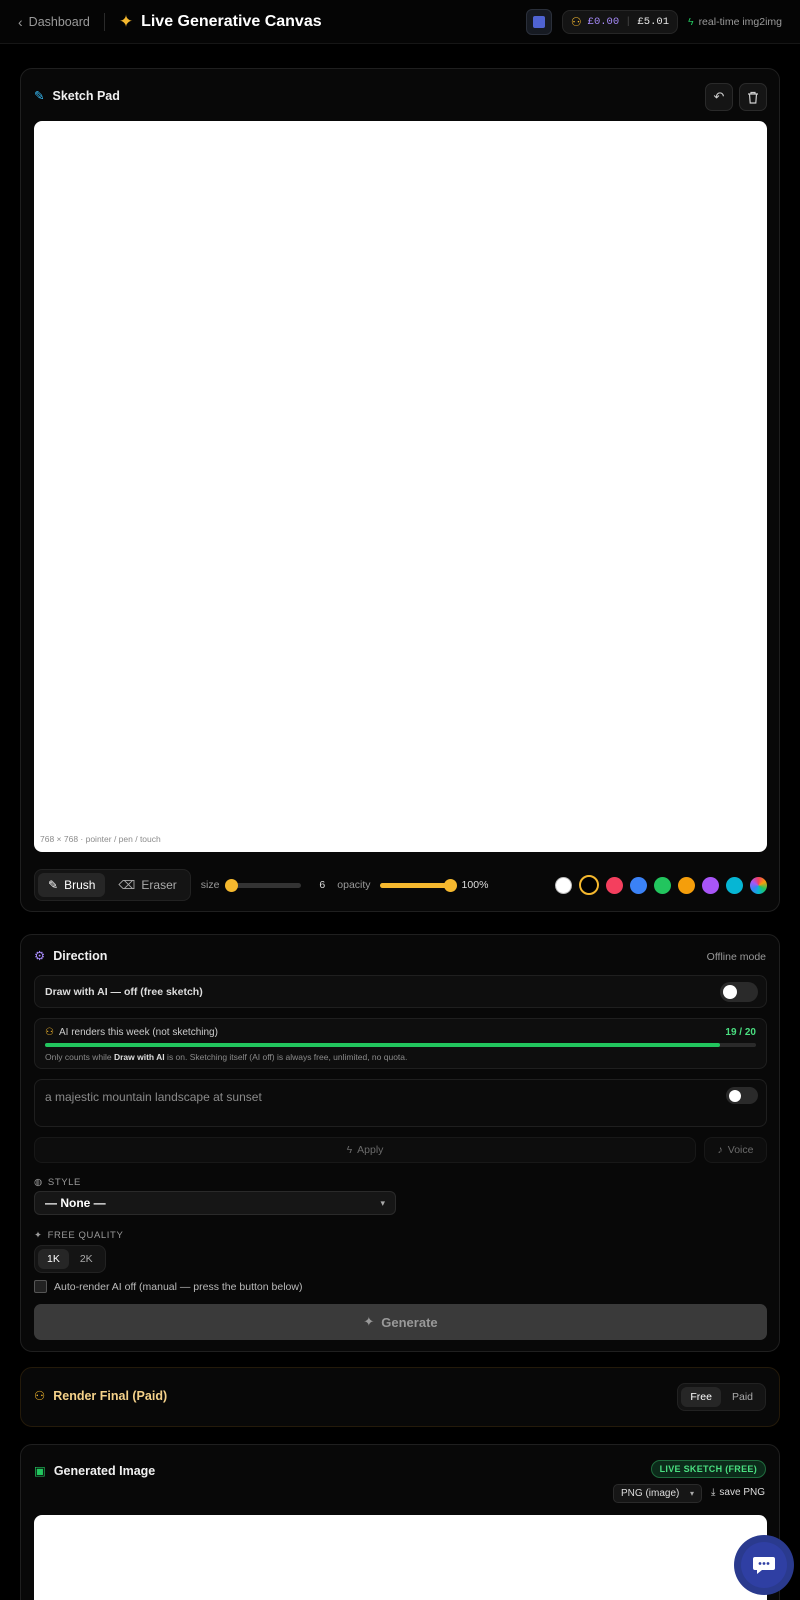 The height and width of the screenshot is (1600, 800). Describe the element at coordinates (263, 885) in the screenshot. I see `size-slider` at that location.